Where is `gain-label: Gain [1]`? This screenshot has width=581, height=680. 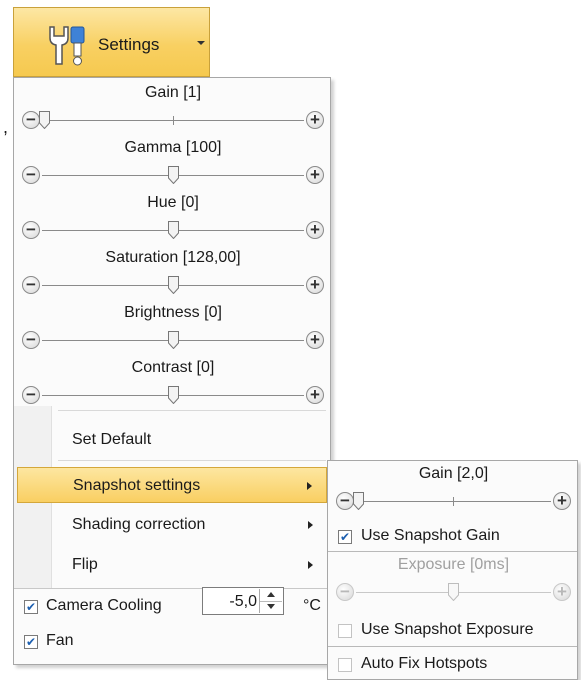 gain-label: Gain [1] is located at coordinates (173, 92).